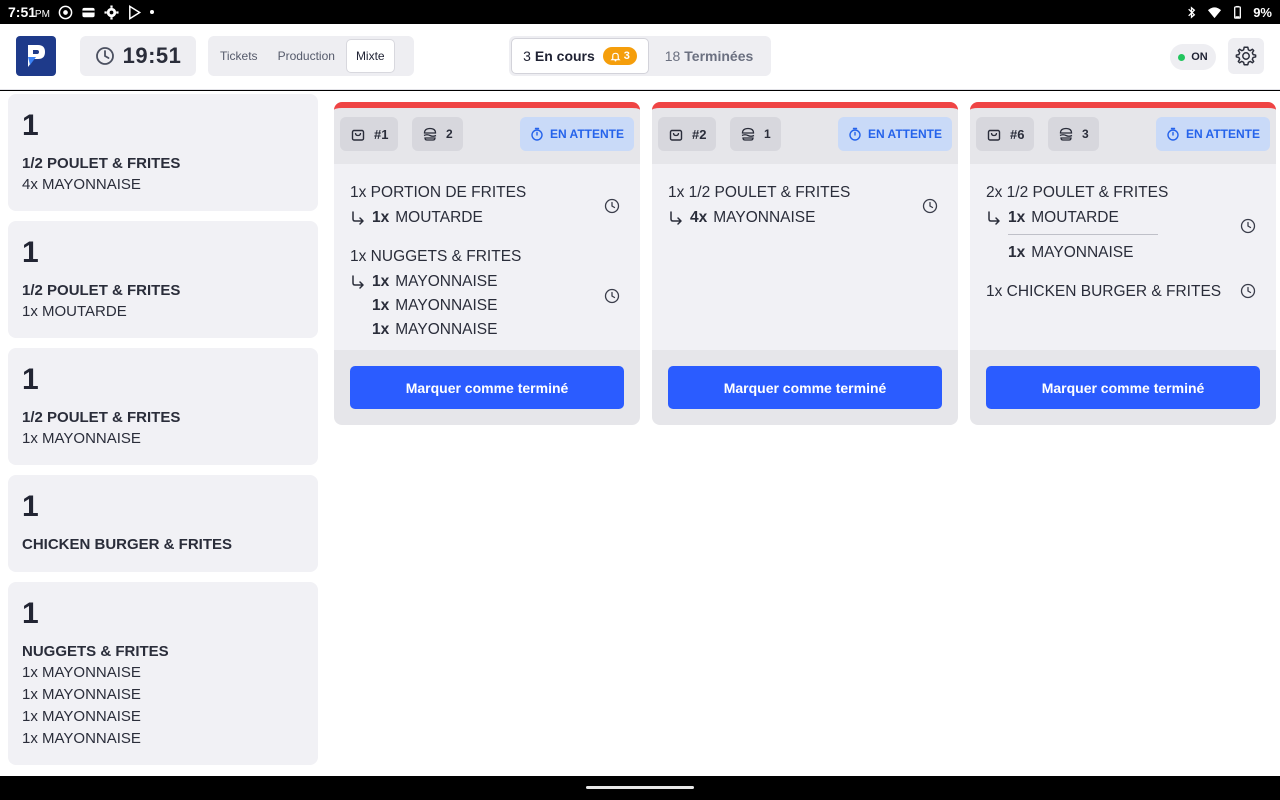  What do you see at coordinates (672, 56) in the screenshot?
I see `done-count: 18` at bounding box center [672, 56].